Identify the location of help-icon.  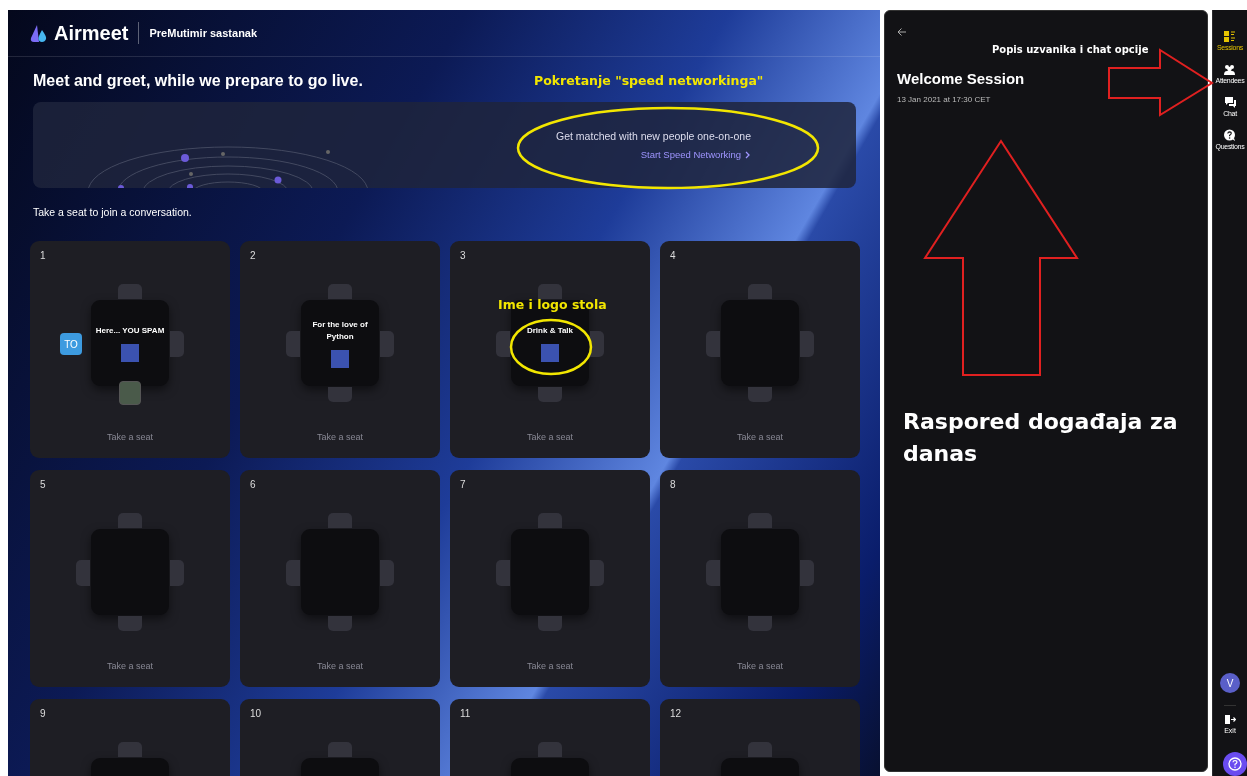
(1235, 764).